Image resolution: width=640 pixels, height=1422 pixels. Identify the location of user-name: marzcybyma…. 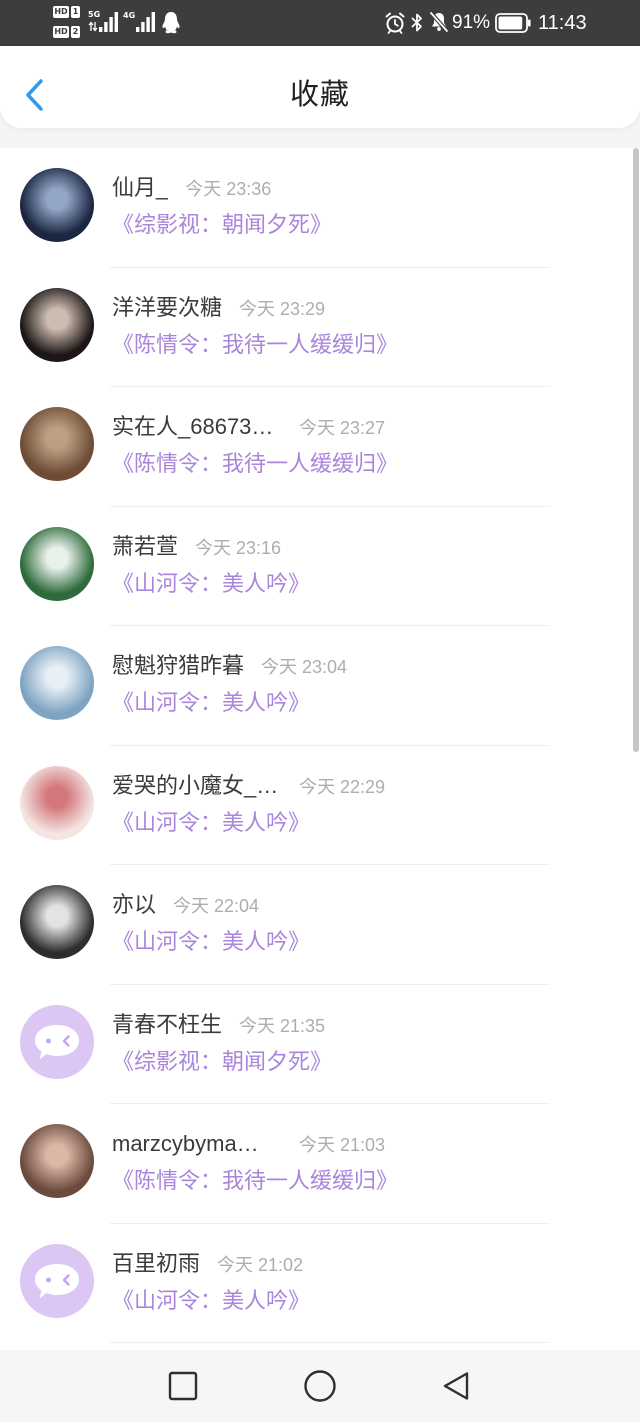
(185, 1143).